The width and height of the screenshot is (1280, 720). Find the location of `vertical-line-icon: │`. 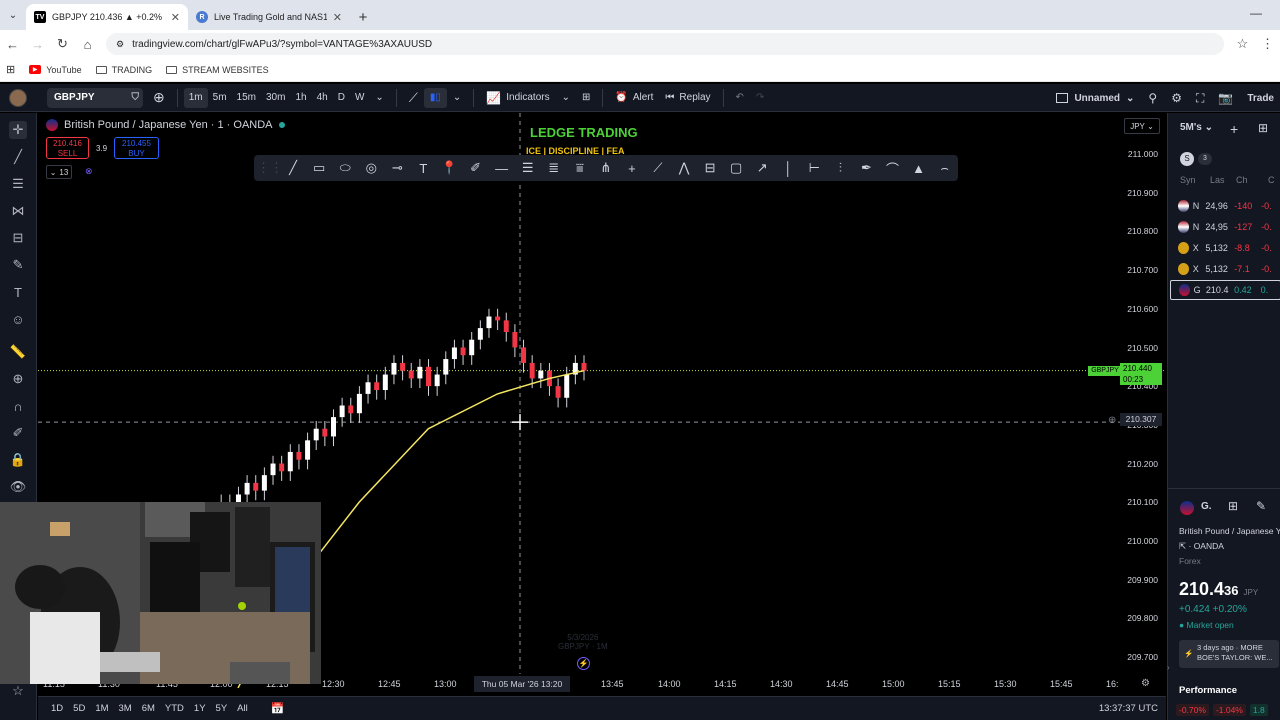

vertical-line-icon: │ is located at coordinates (788, 168).